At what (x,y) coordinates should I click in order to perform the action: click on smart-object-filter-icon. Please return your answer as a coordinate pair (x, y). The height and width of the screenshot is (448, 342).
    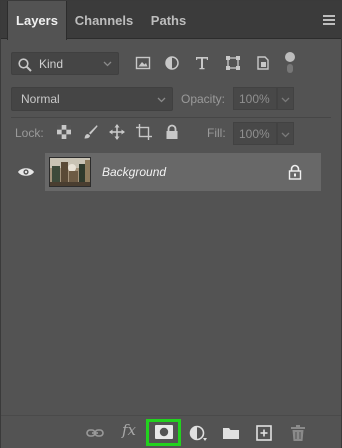
    Looking at the image, I should click on (263, 63).